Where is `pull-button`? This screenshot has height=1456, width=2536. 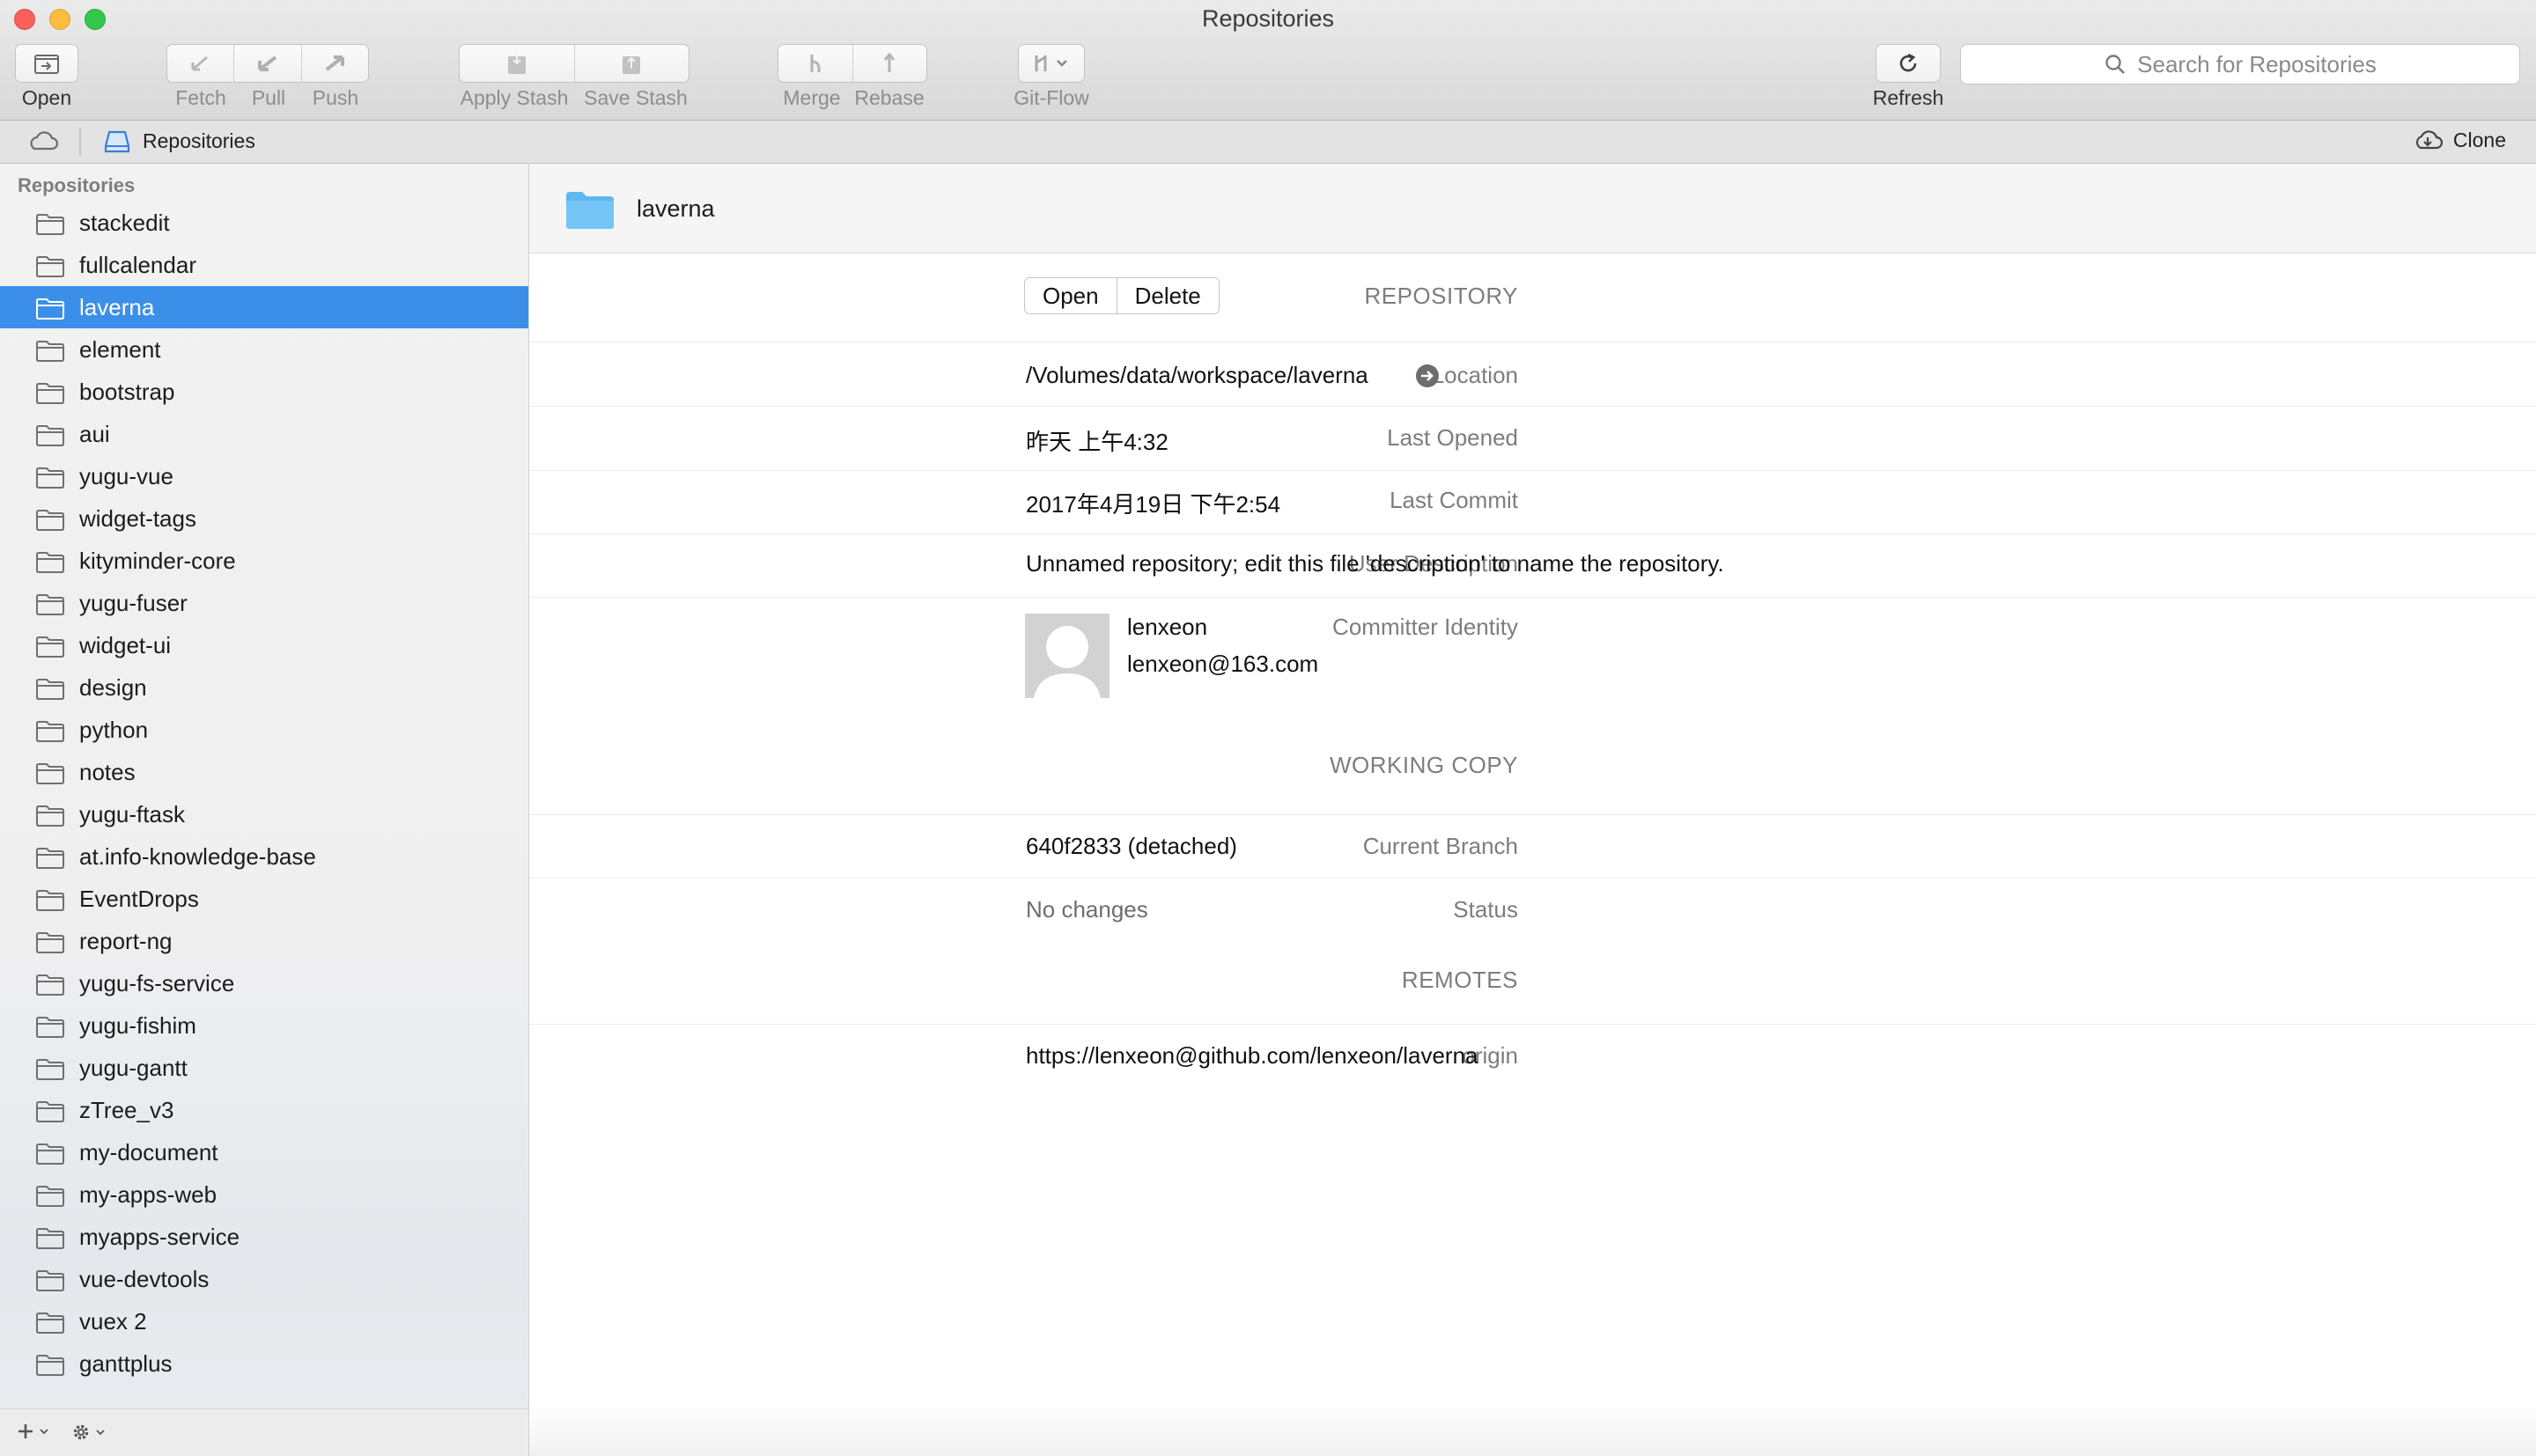 pull-button is located at coordinates (266, 63).